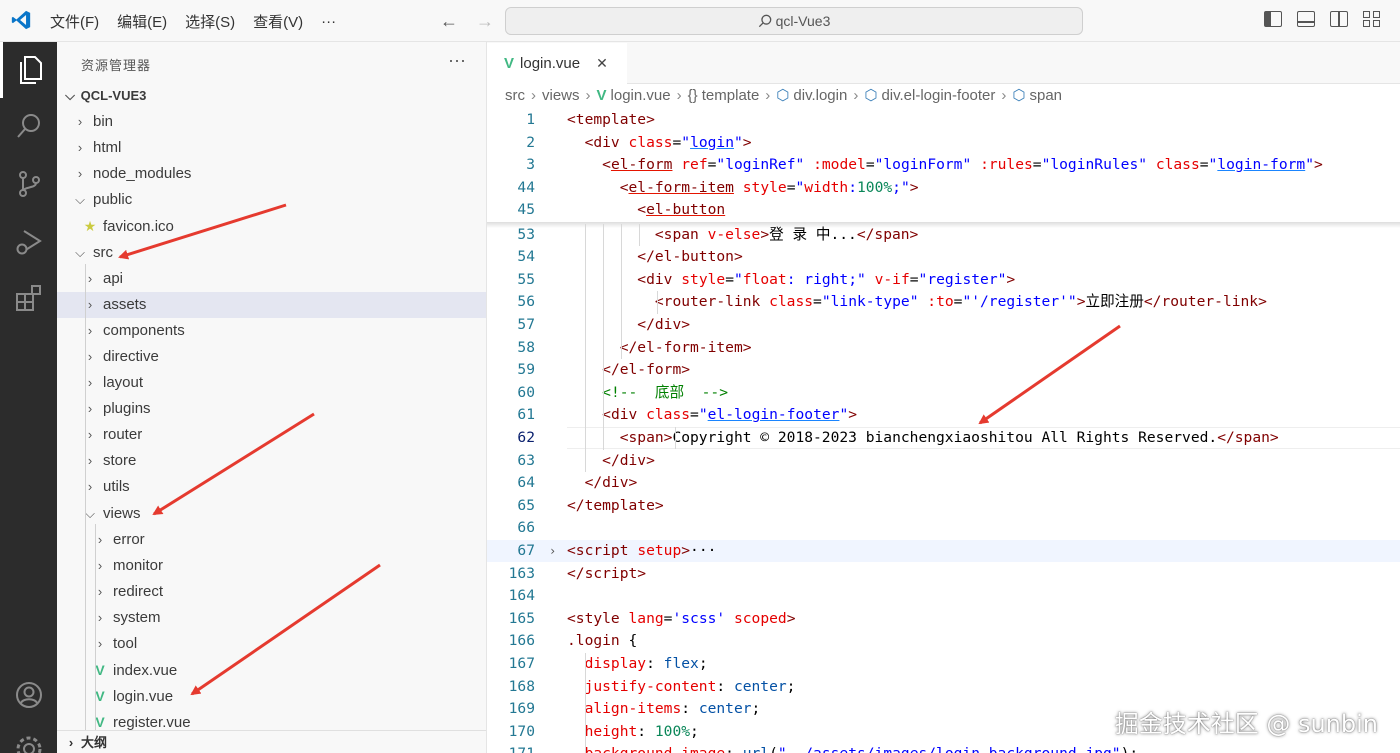 Image resolution: width=1400 pixels, height=753 pixels. Describe the element at coordinates (271, 618) in the screenshot. I see `tree-item: › system` at that location.